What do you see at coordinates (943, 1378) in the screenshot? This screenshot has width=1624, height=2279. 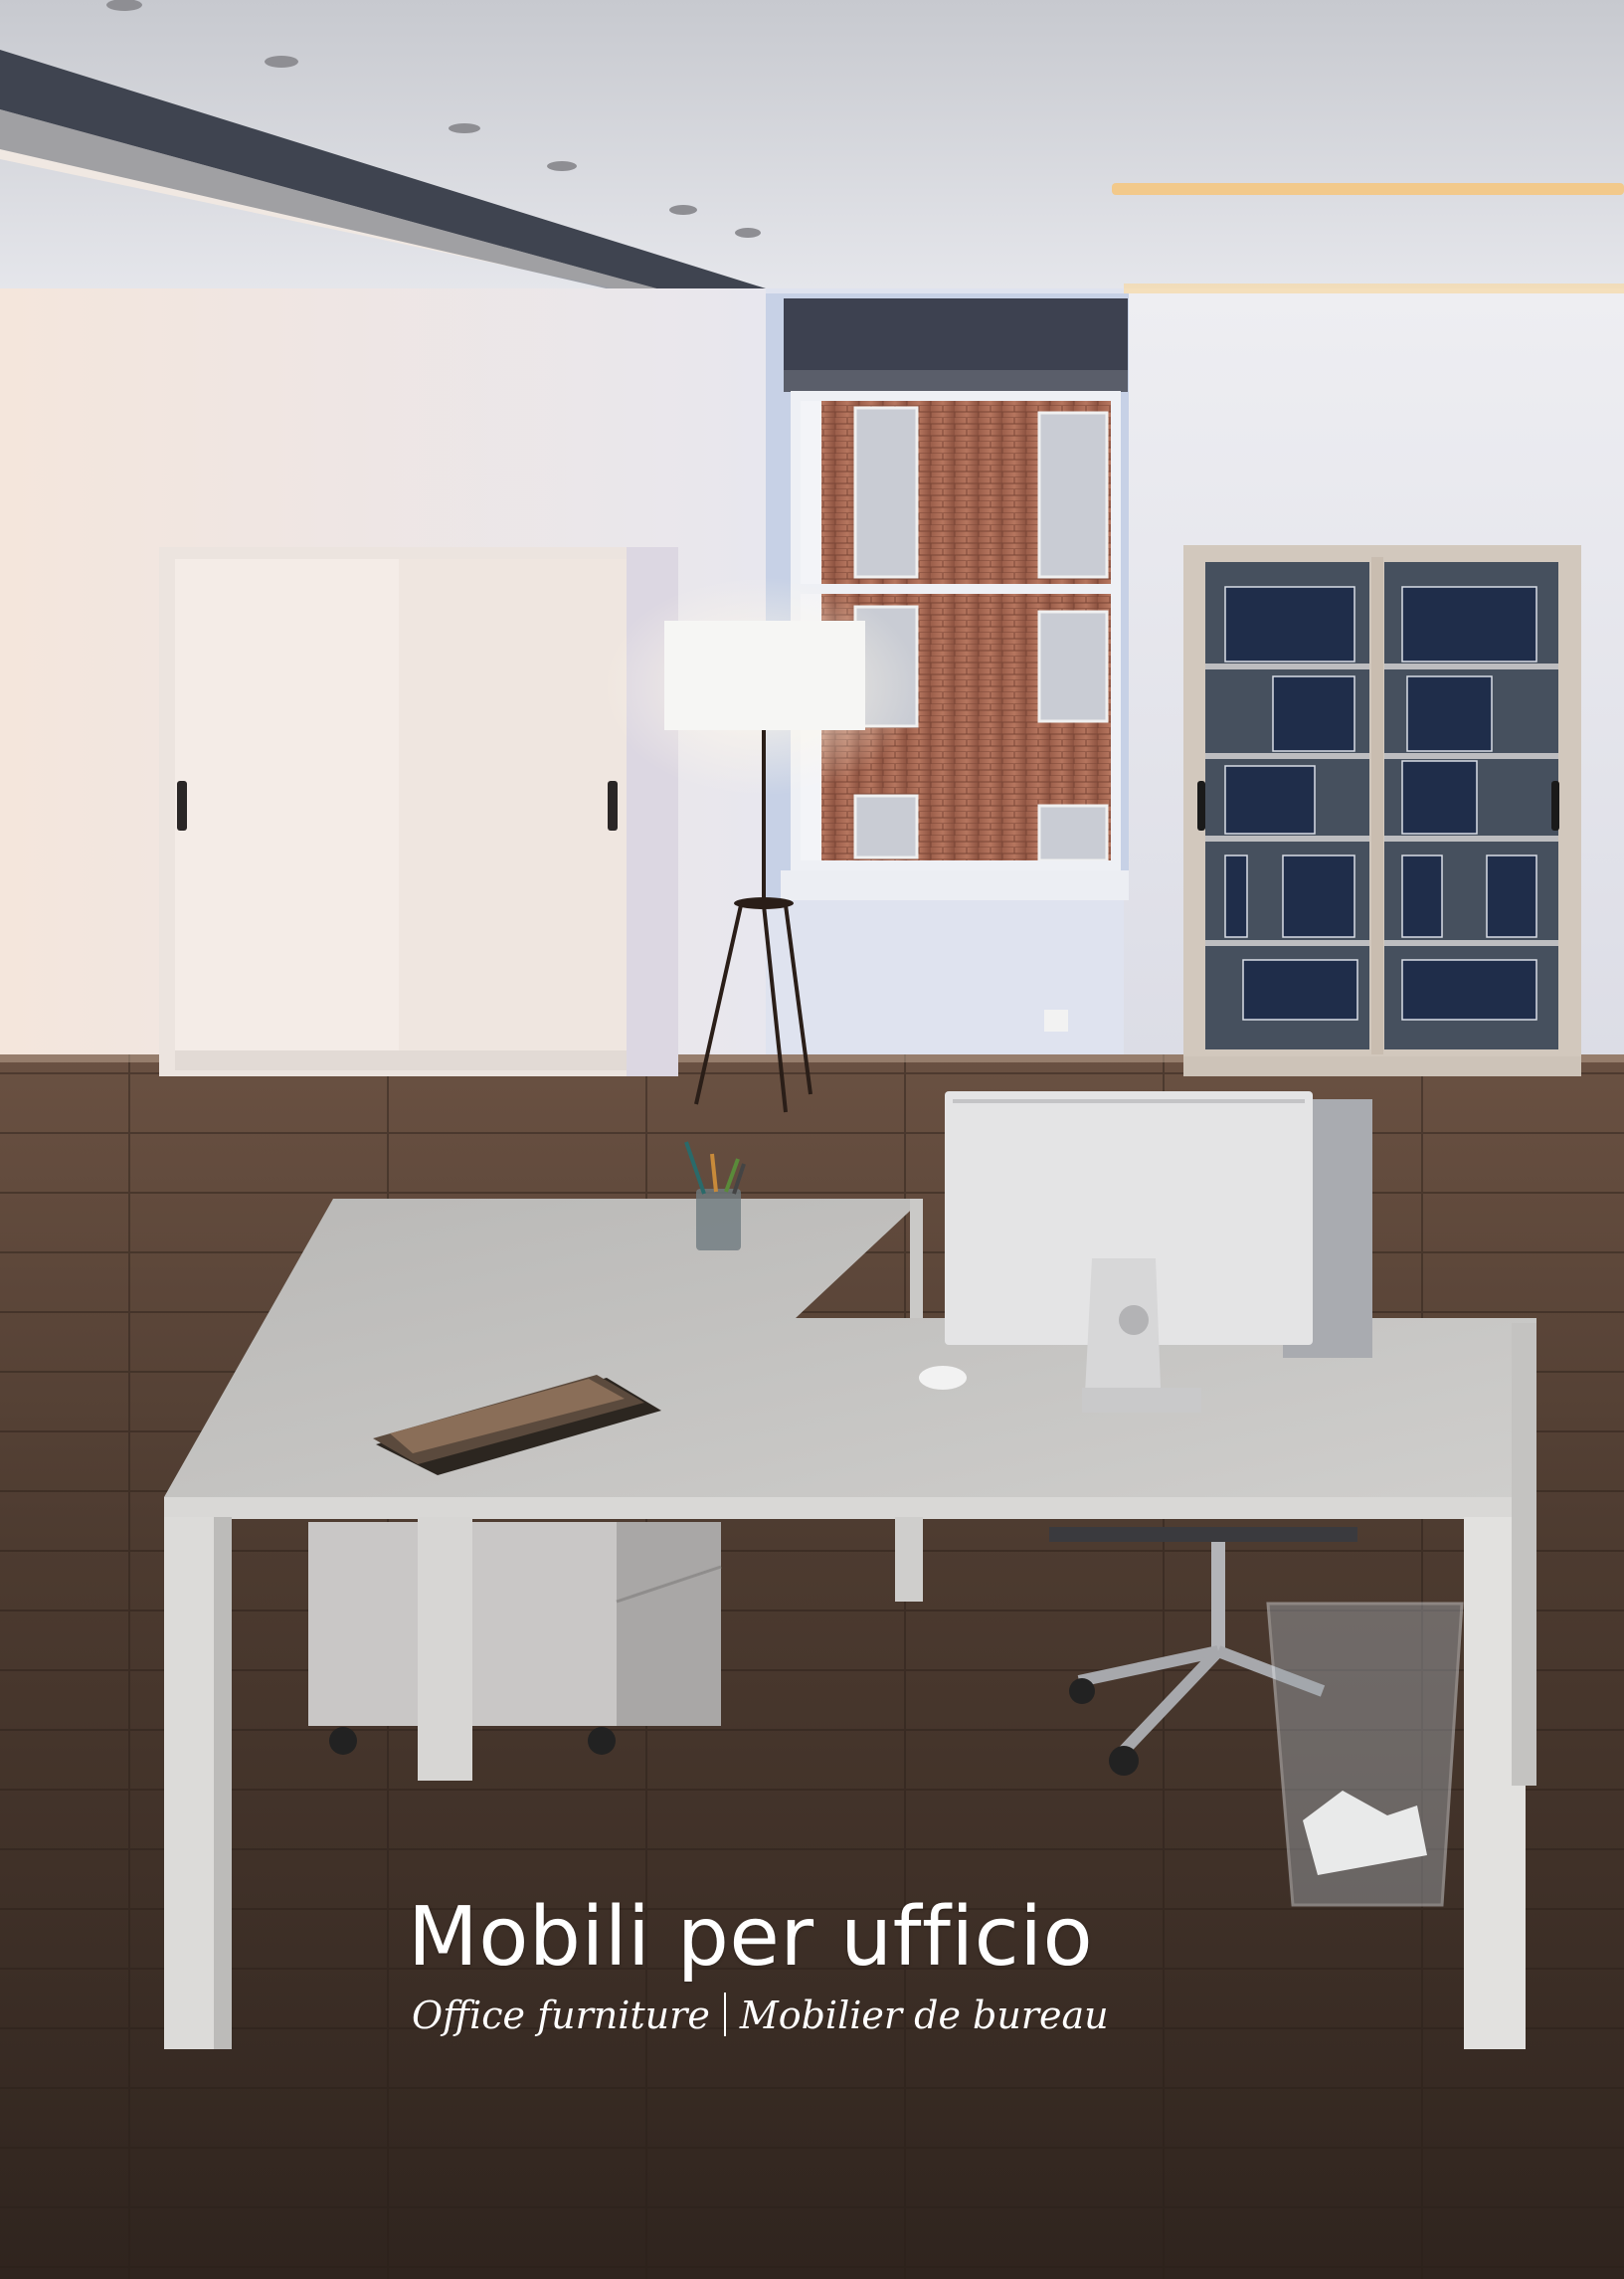 I see `mouse` at bounding box center [943, 1378].